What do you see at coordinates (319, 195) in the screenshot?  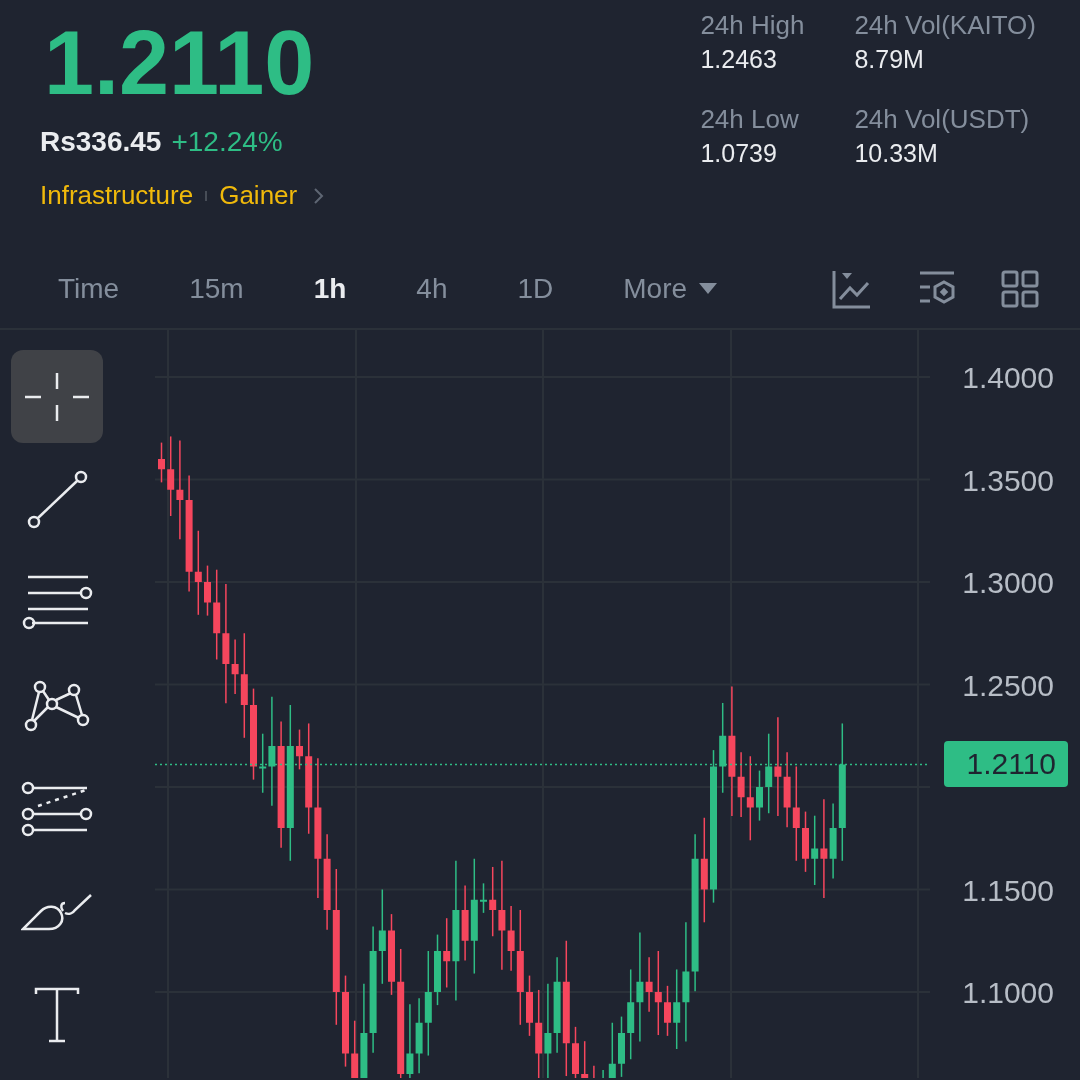 I see `chevron-right-icon` at bounding box center [319, 195].